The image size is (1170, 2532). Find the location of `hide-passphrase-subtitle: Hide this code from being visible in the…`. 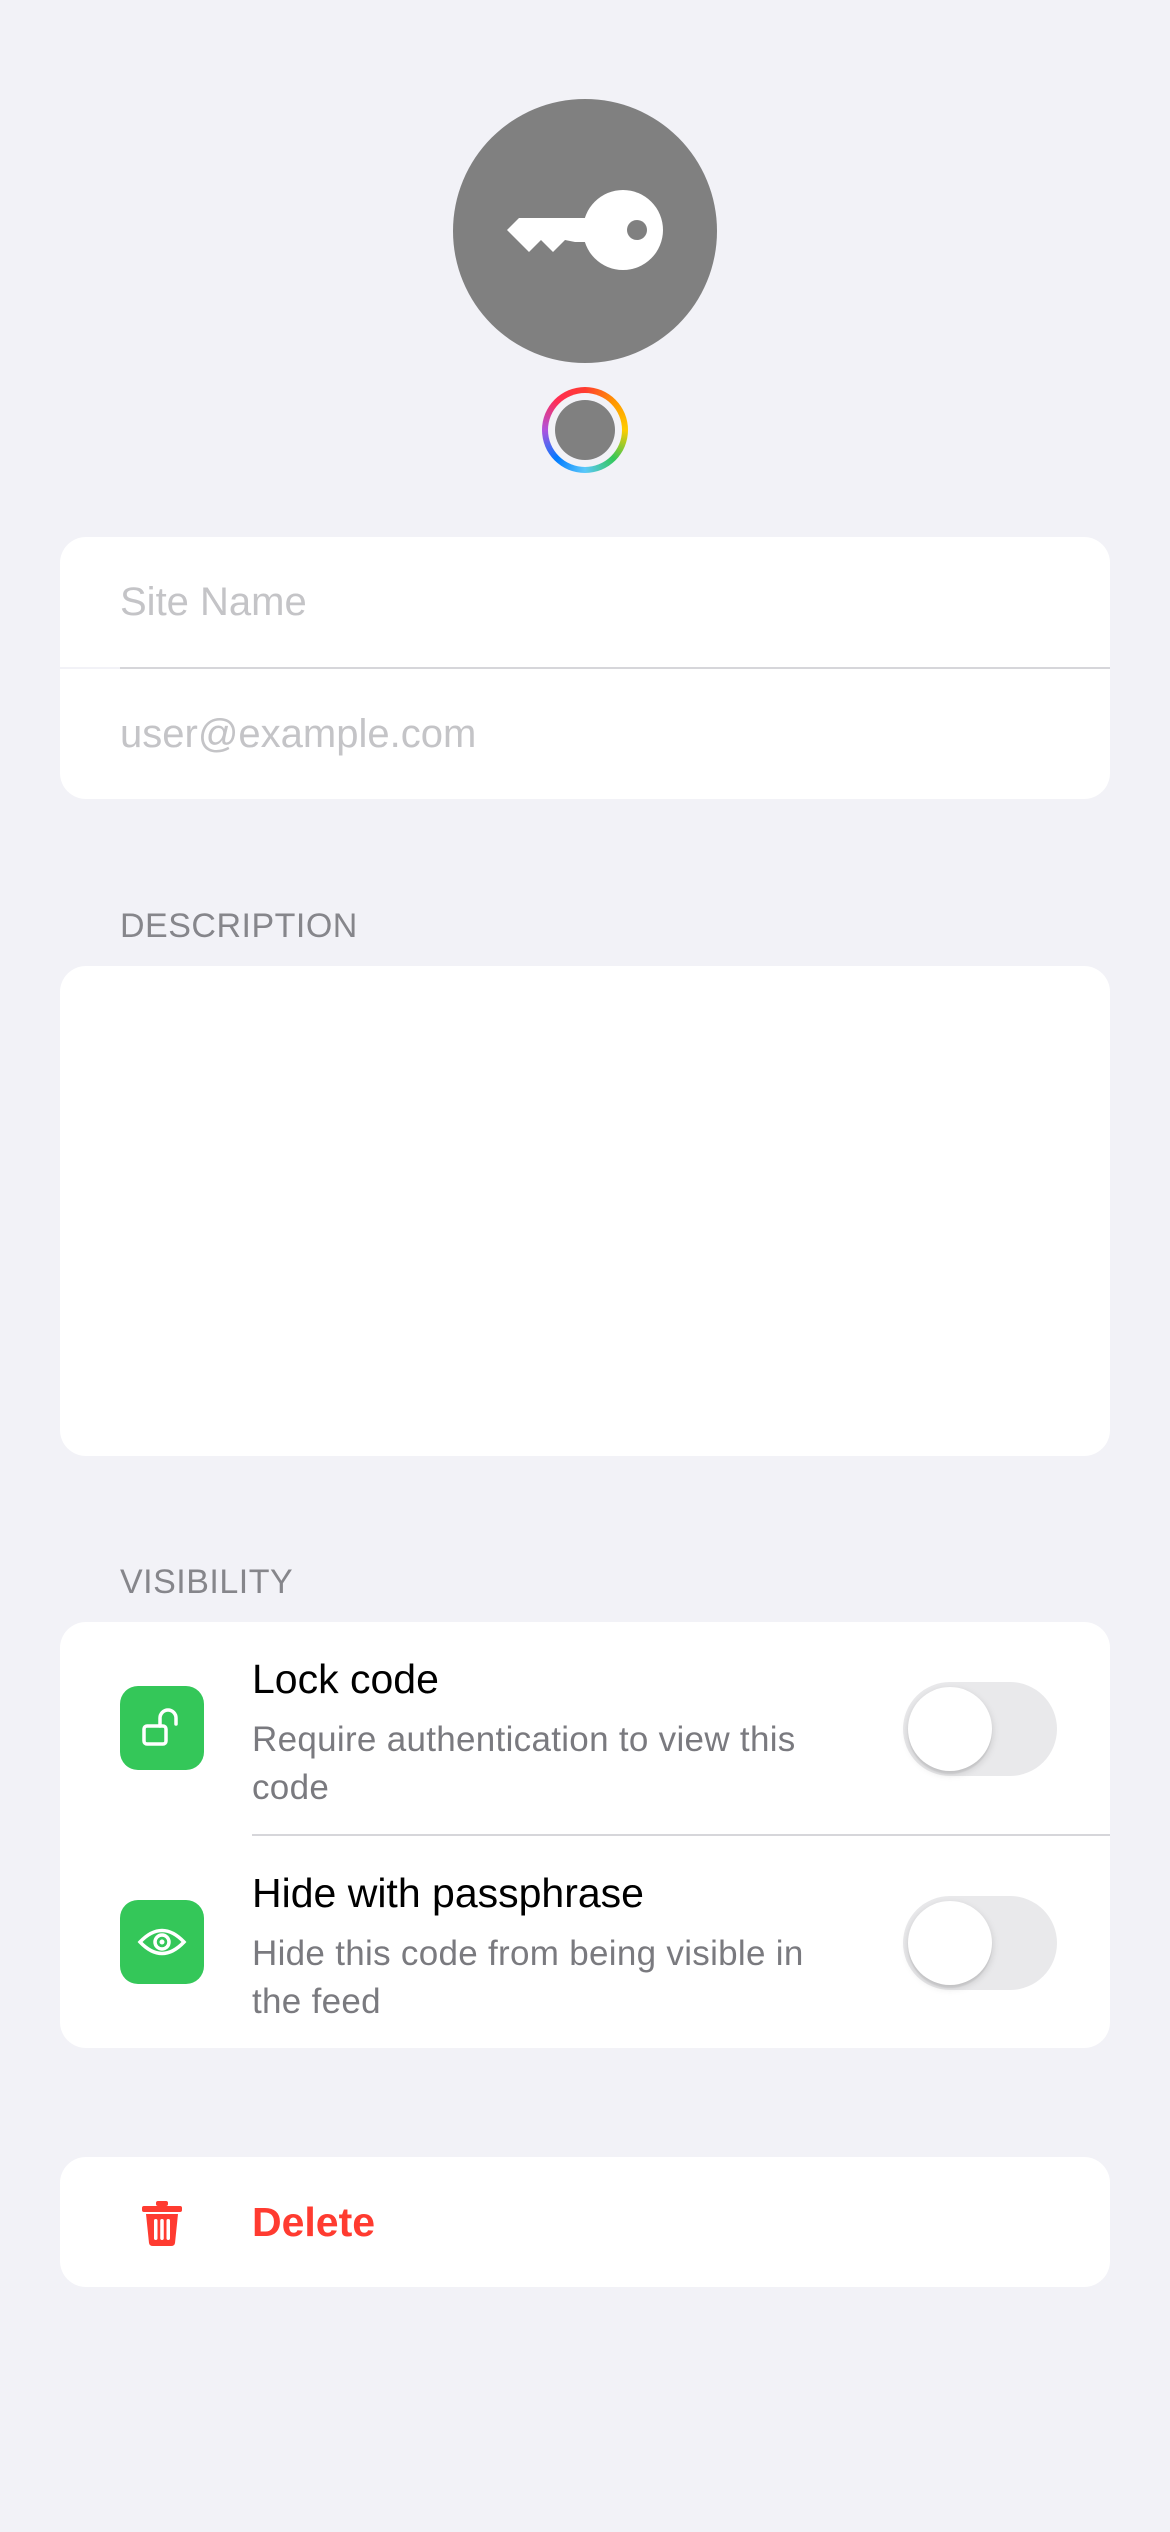

hide-passphrase-subtitle: Hide this code from being visible in the… is located at coordinates (528, 1977).